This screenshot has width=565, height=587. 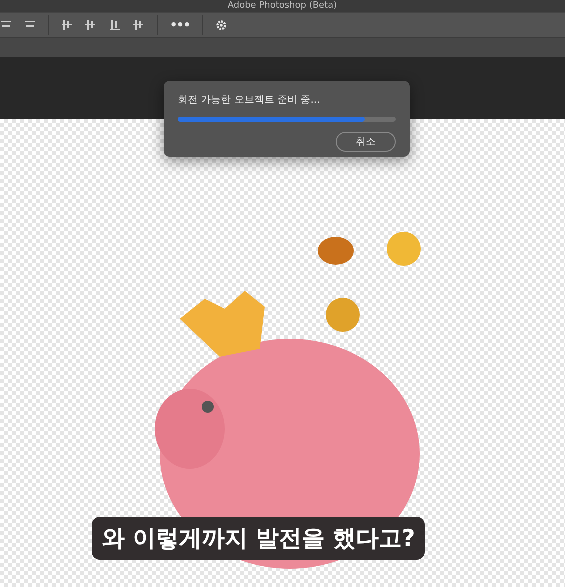 What do you see at coordinates (283, 6) in the screenshot?
I see `window-title: Adobe Photoshop (Beta)` at bounding box center [283, 6].